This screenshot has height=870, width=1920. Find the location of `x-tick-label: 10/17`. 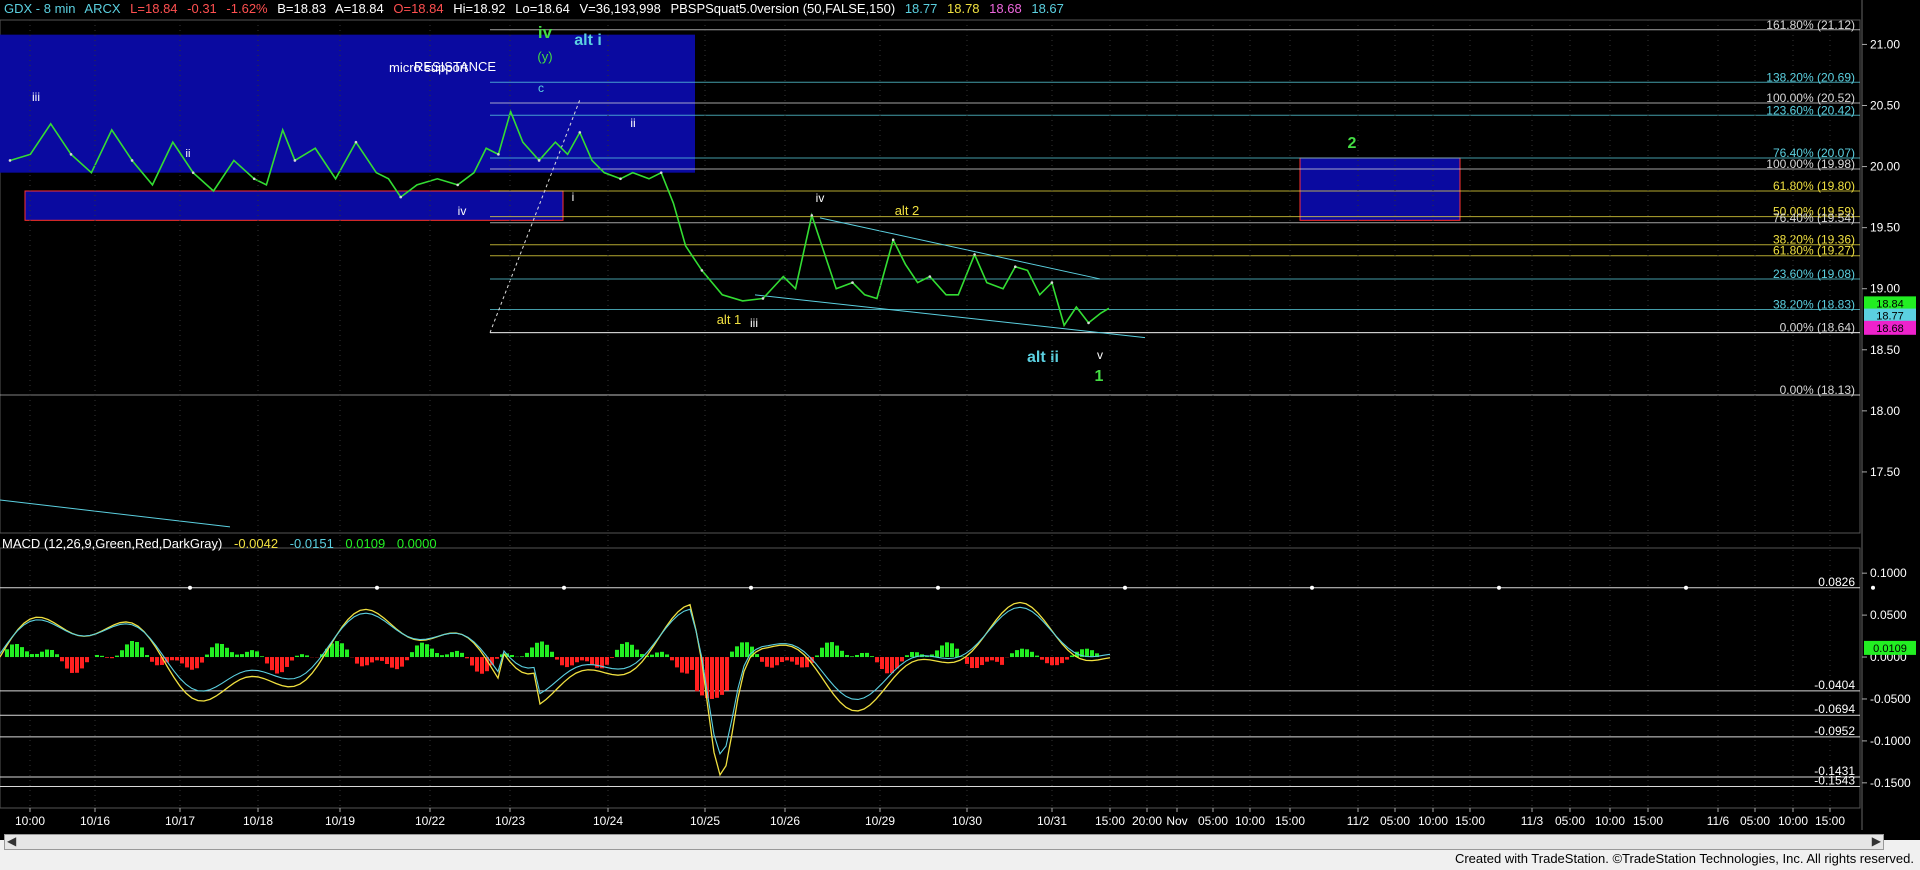

x-tick-label: 10/17 is located at coordinates (180, 821).